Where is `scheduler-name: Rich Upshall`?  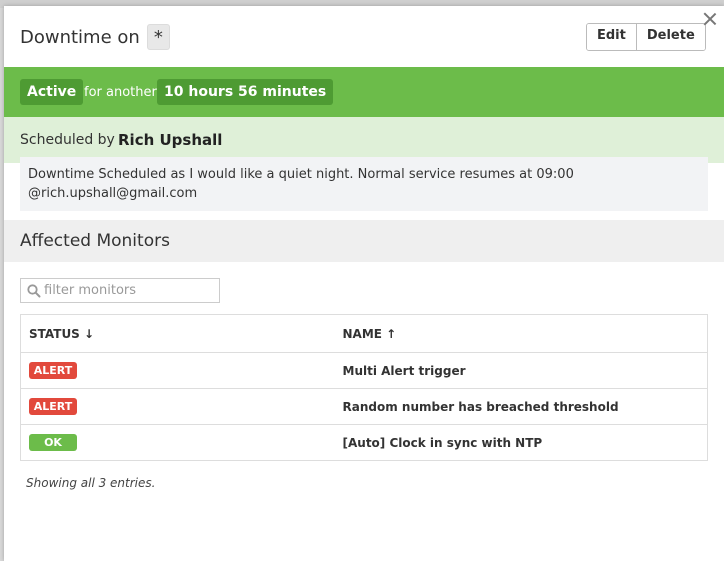
scheduler-name: Rich Upshall is located at coordinates (170, 140).